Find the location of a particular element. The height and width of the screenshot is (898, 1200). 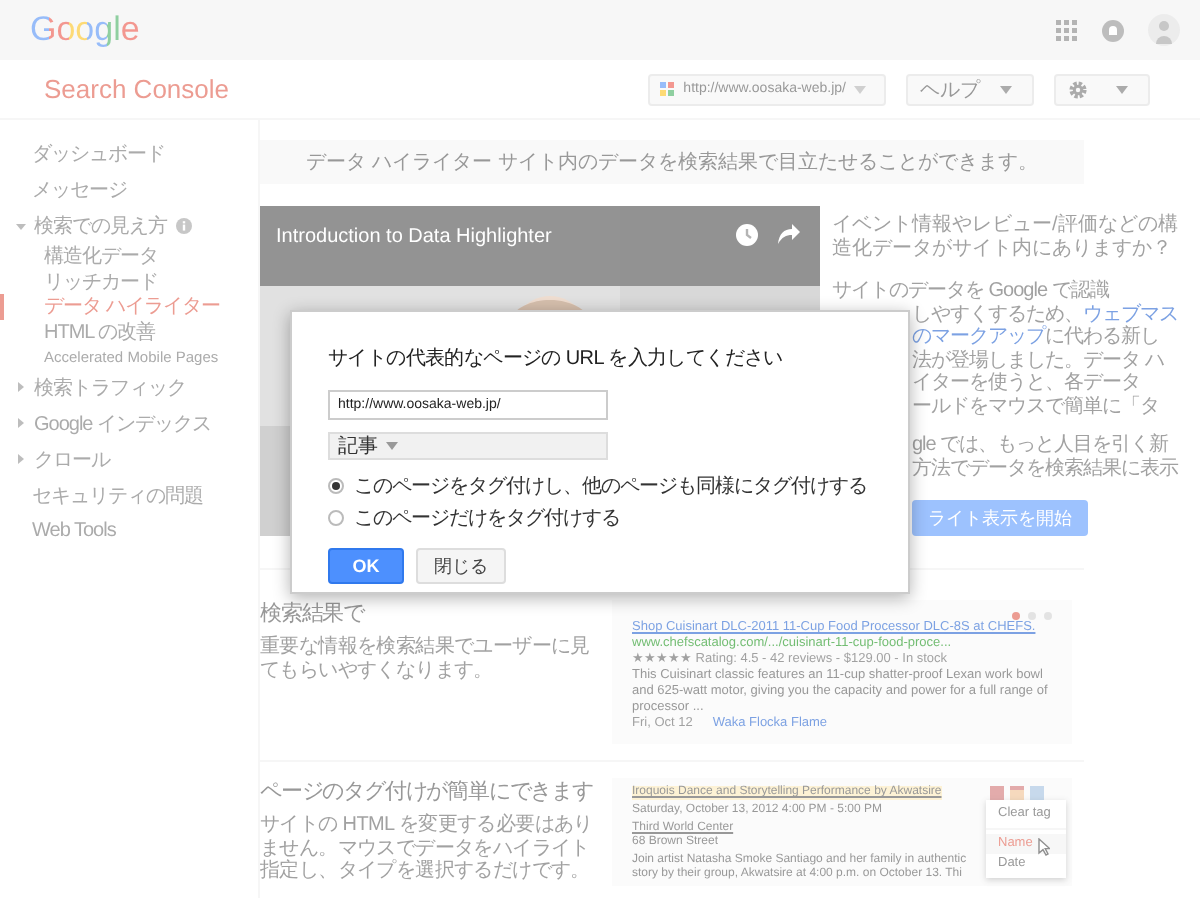

avatar-icon is located at coordinates (1164, 30).